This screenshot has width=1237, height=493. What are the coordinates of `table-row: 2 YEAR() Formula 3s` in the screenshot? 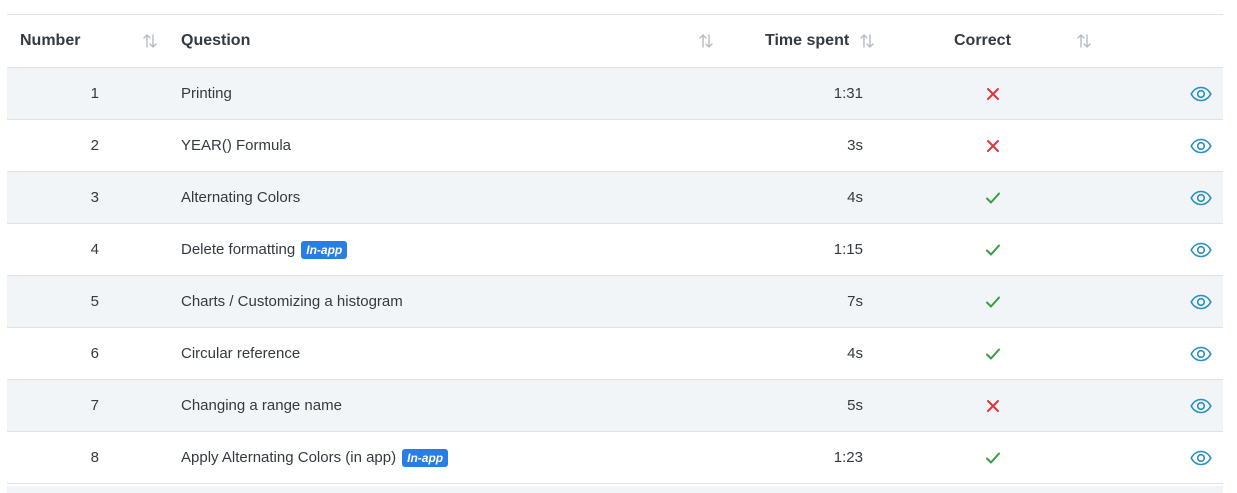 It's located at (615, 146).